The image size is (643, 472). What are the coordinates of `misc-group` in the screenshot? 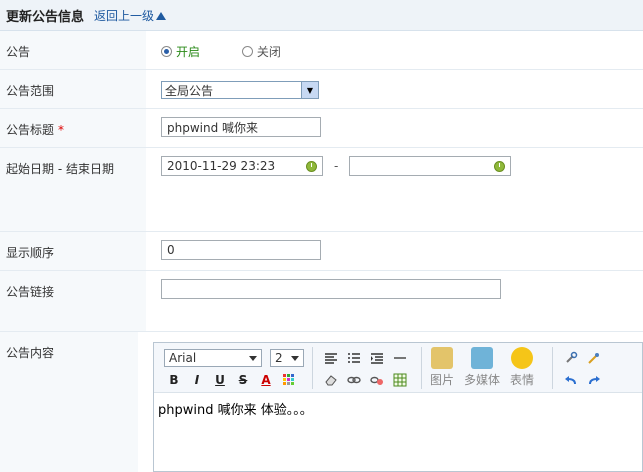 It's located at (584, 369).